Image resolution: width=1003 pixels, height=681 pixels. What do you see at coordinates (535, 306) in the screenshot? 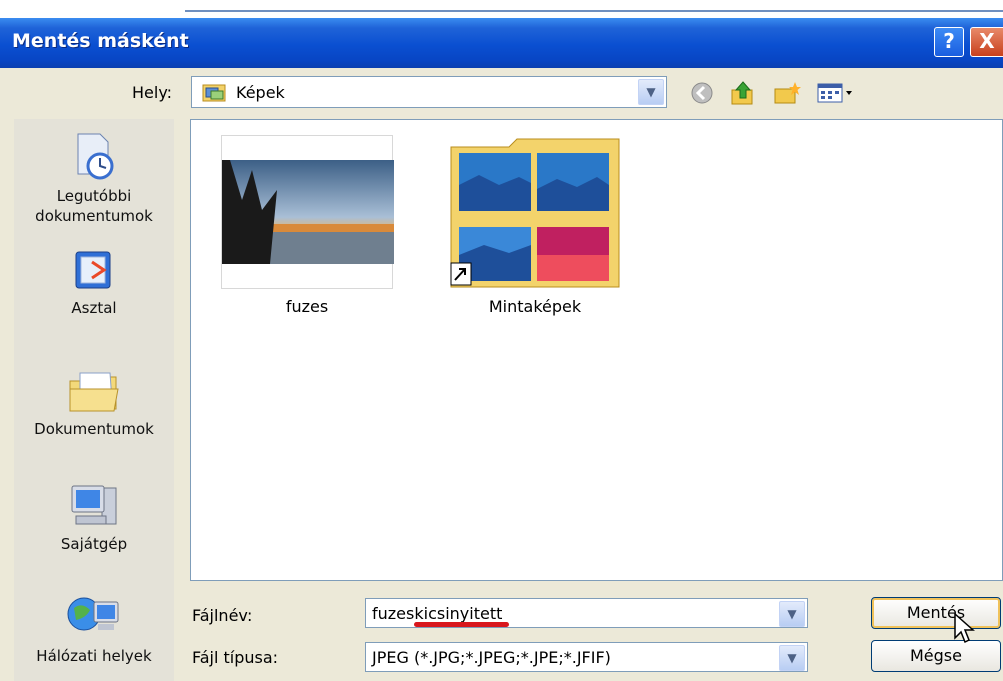
I see `folder-name-mintakepek: Mintaképek` at bounding box center [535, 306].